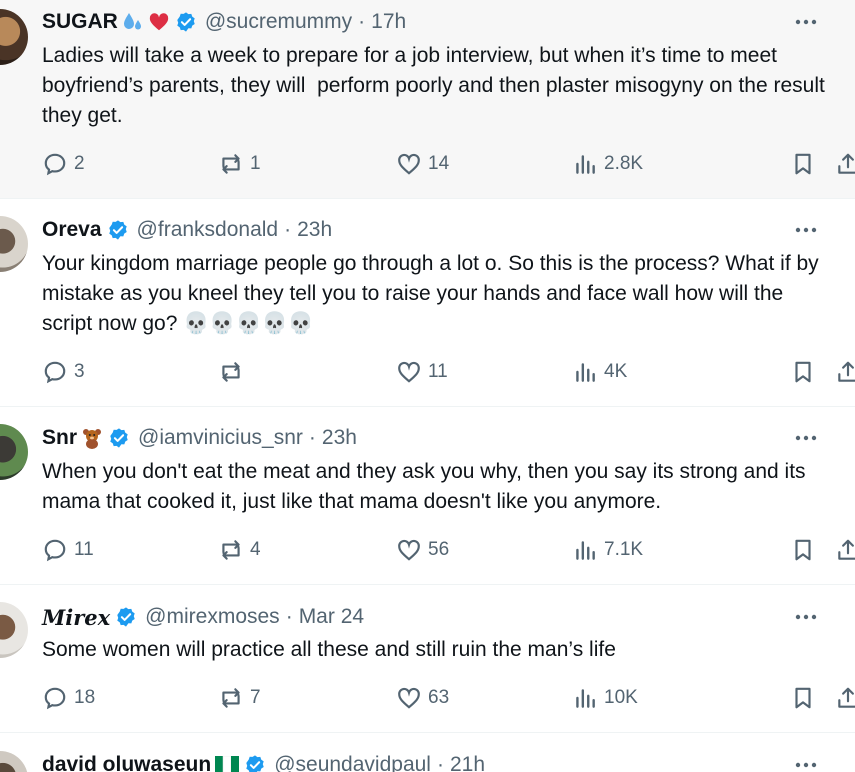 Image resolution: width=855 pixels, height=772 pixels. What do you see at coordinates (159, 22) in the screenshot?
I see `red-heart-icon` at bounding box center [159, 22].